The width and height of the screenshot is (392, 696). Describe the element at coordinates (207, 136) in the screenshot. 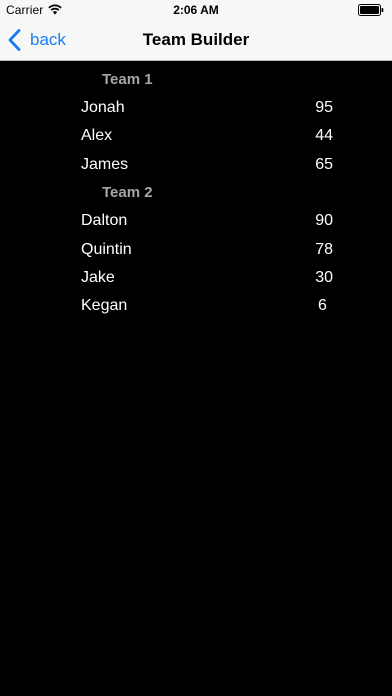

I see `list-item: Alex 44` at that location.